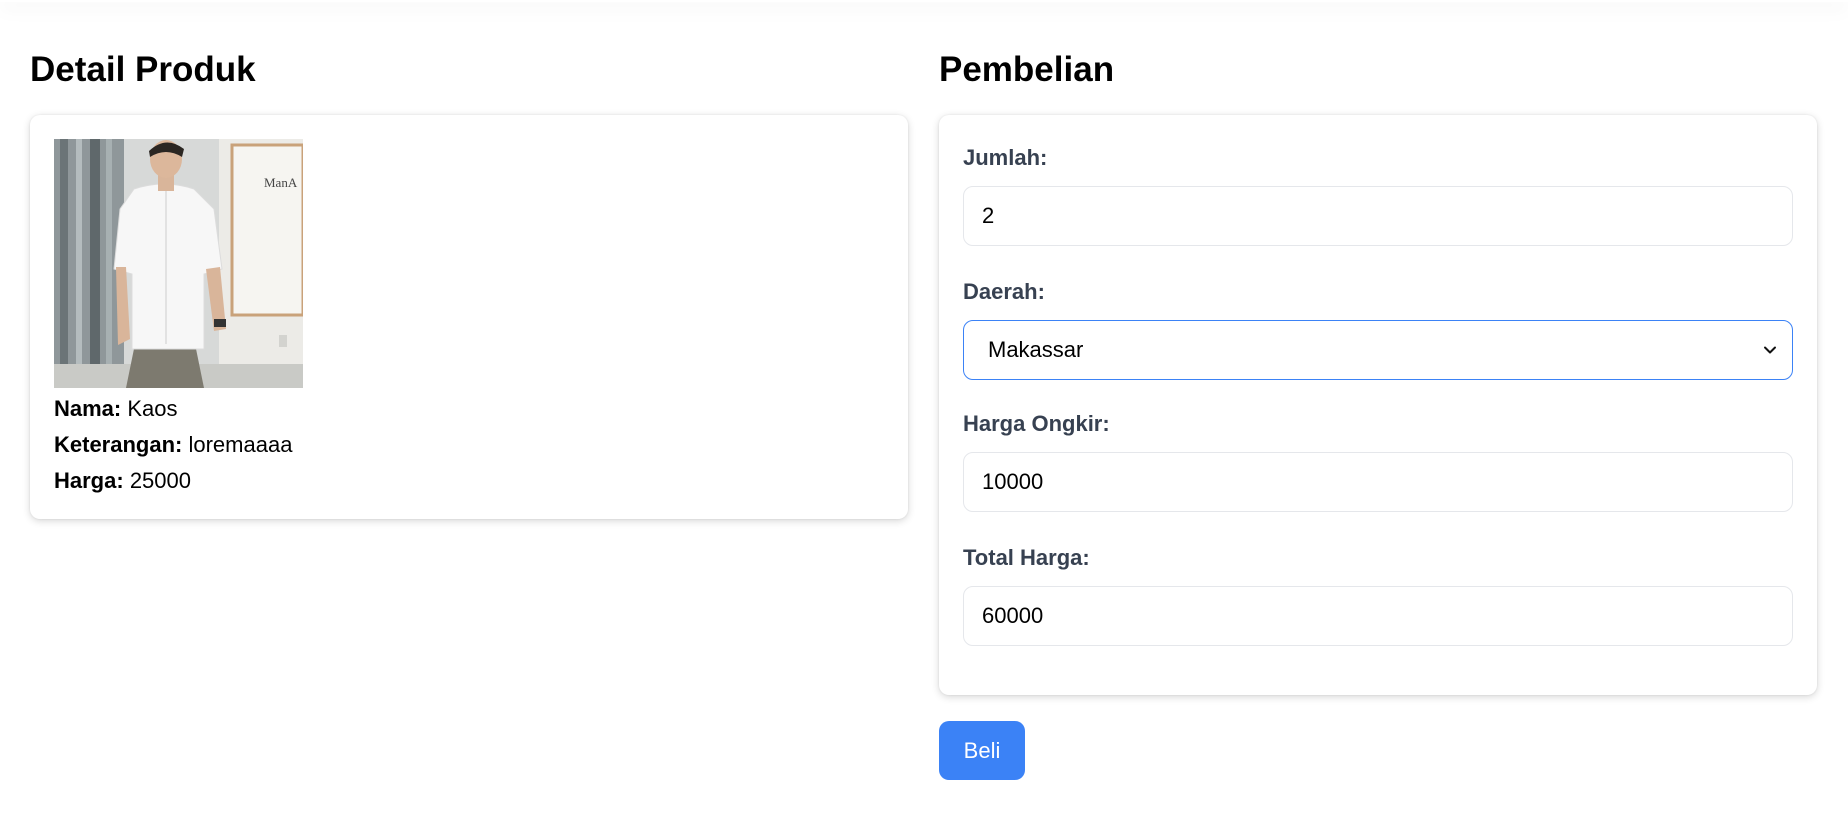 This screenshot has width=1848, height=816. What do you see at coordinates (924, 1) in the screenshot?
I see `top-navbar` at bounding box center [924, 1].